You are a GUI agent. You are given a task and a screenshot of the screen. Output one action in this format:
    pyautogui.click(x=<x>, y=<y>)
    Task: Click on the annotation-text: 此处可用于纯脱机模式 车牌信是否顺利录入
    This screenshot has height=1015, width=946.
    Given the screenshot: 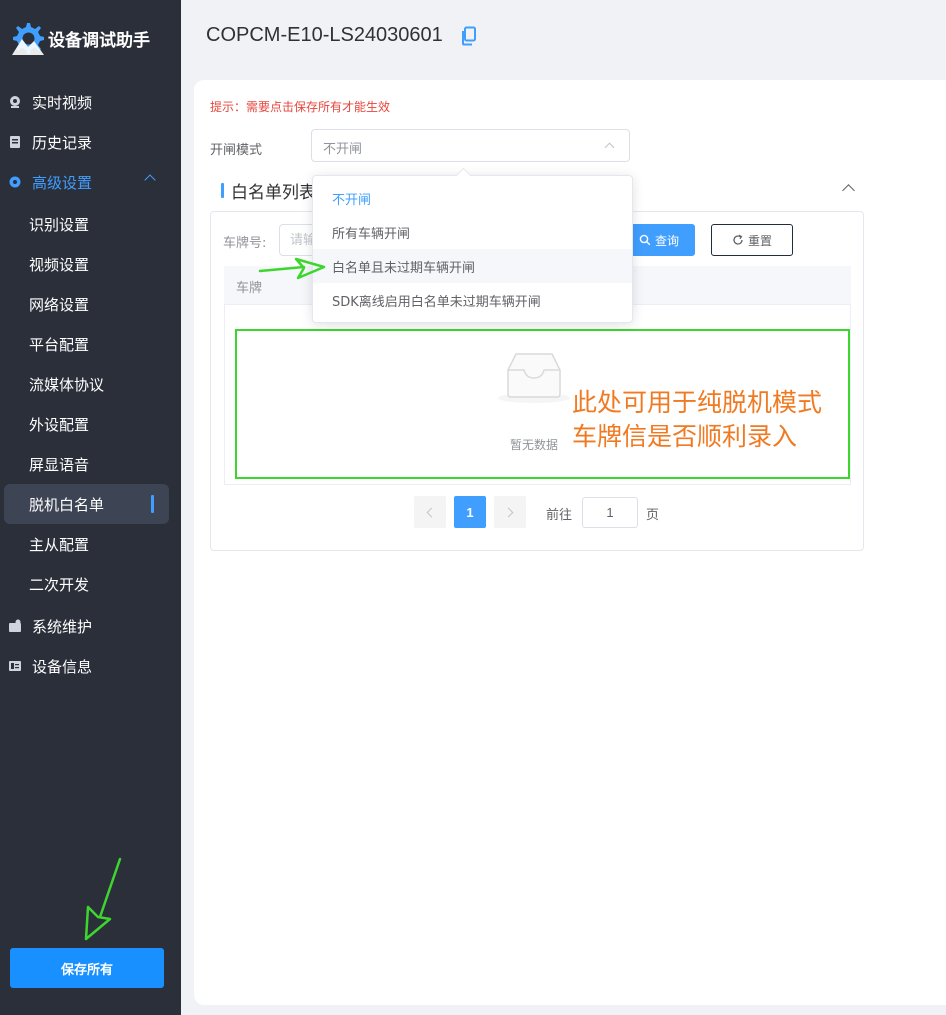 What is the action you would take?
    pyautogui.click(x=697, y=420)
    